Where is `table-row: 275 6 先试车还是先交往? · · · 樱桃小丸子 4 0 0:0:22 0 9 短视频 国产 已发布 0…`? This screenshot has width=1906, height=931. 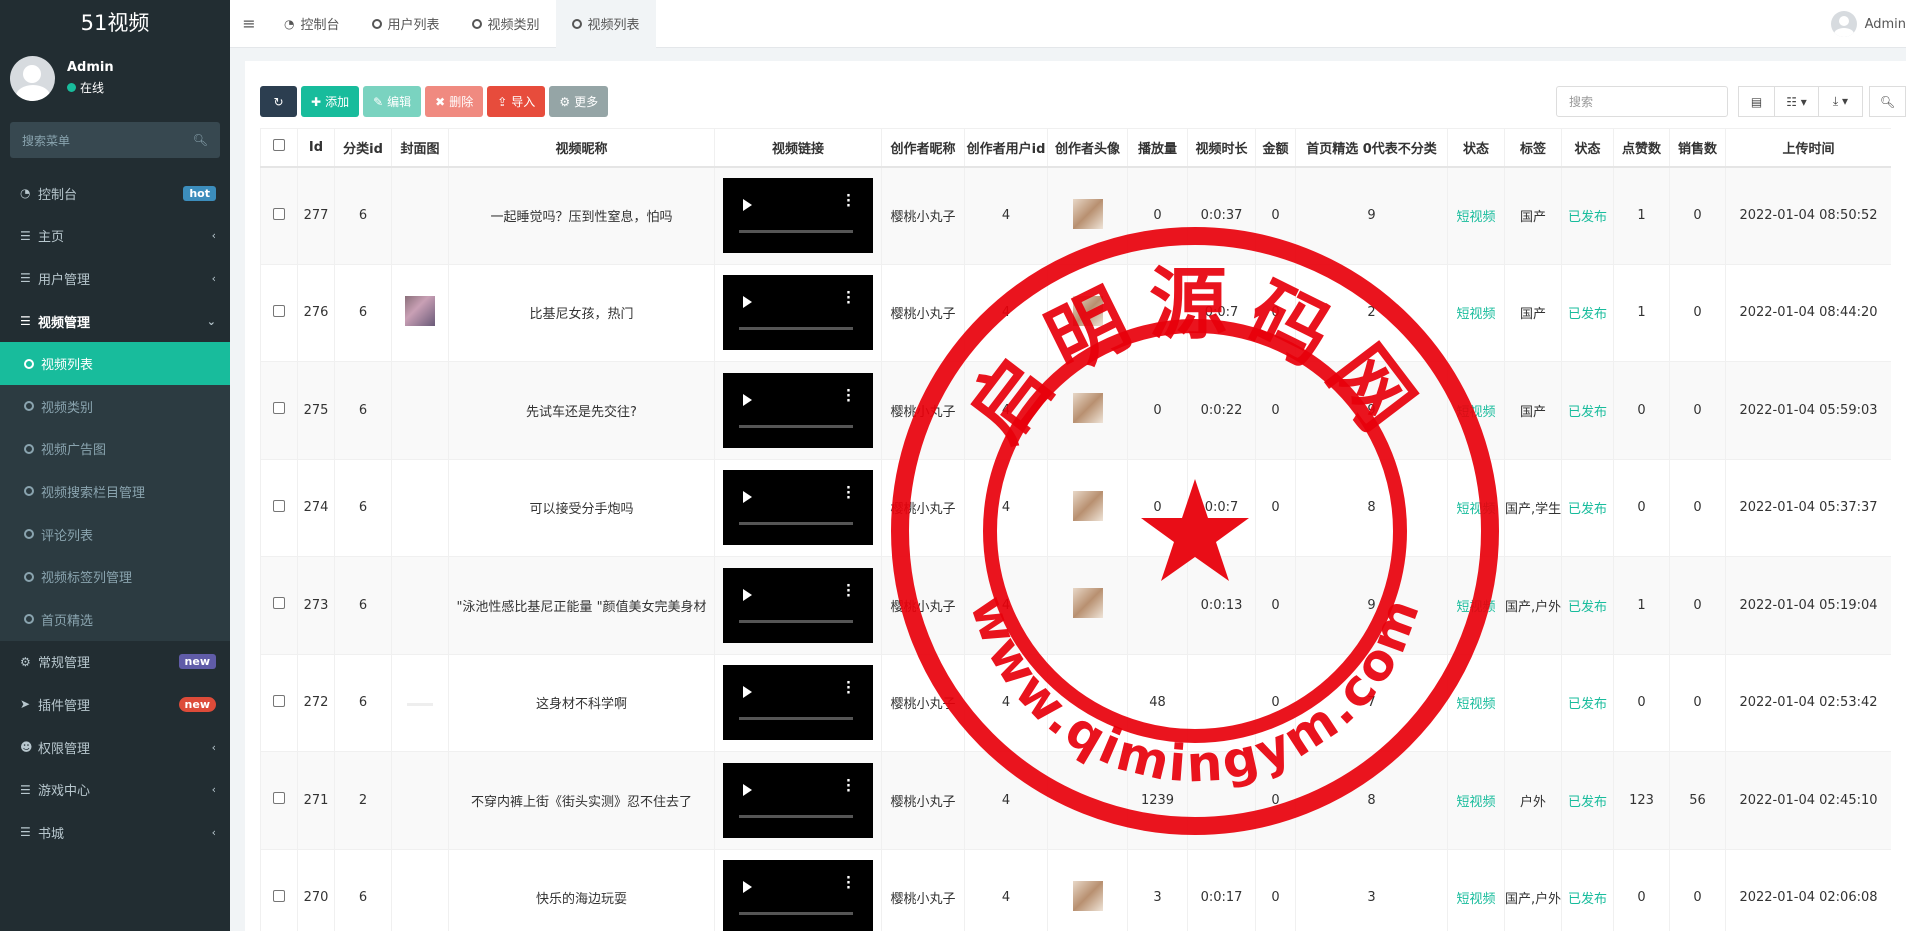
table-row: 275 6 先试车还是先交往? · · · 樱桃小丸子 4 0 0:0:22 0 9 短视频 国产 已发布 0… is located at coordinates (1075, 410).